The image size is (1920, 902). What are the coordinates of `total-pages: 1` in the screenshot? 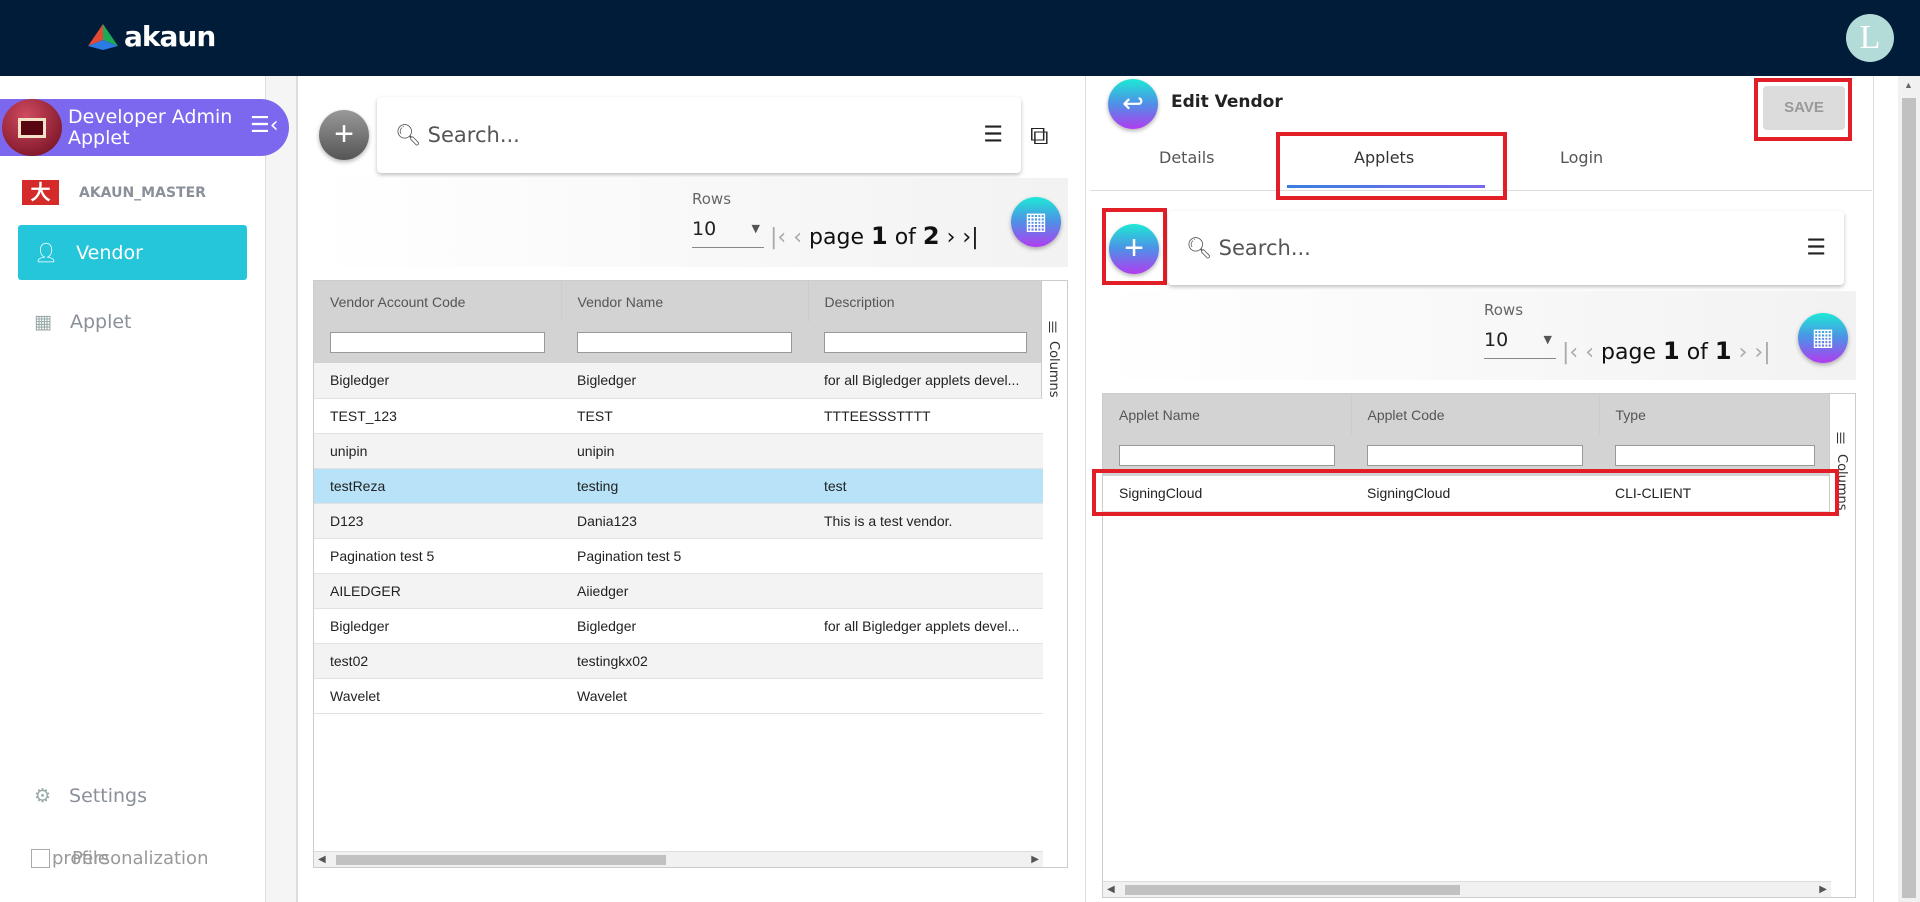 It's located at (1723, 351).